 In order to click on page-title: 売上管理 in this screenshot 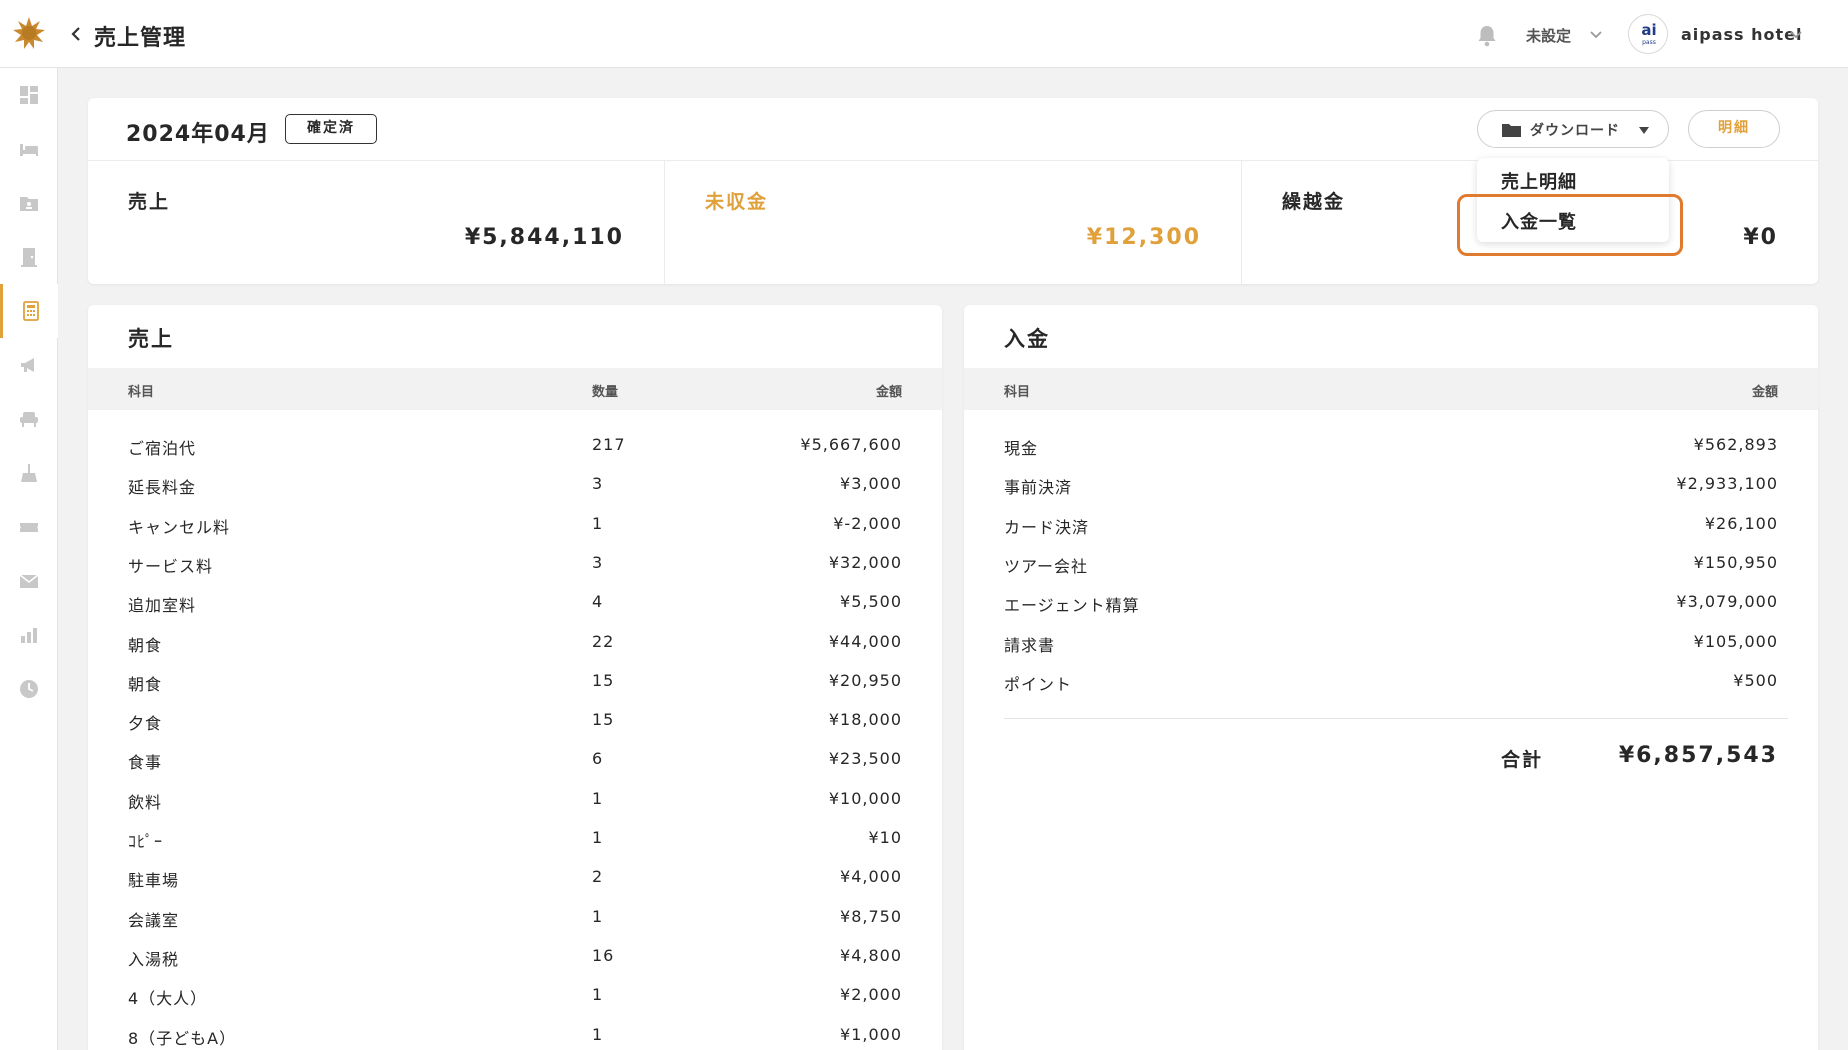, I will do `click(140, 38)`.